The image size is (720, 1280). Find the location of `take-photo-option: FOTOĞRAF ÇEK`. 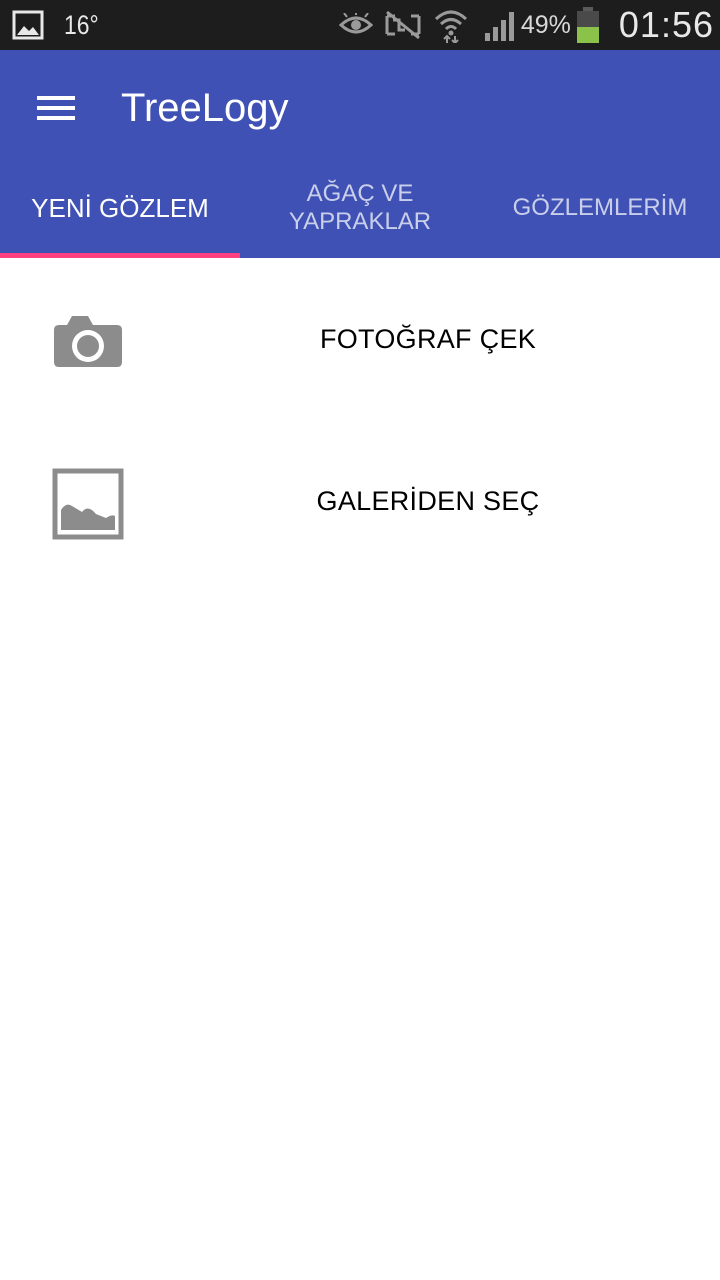

take-photo-option: FOTOĞRAF ÇEK is located at coordinates (360, 339).